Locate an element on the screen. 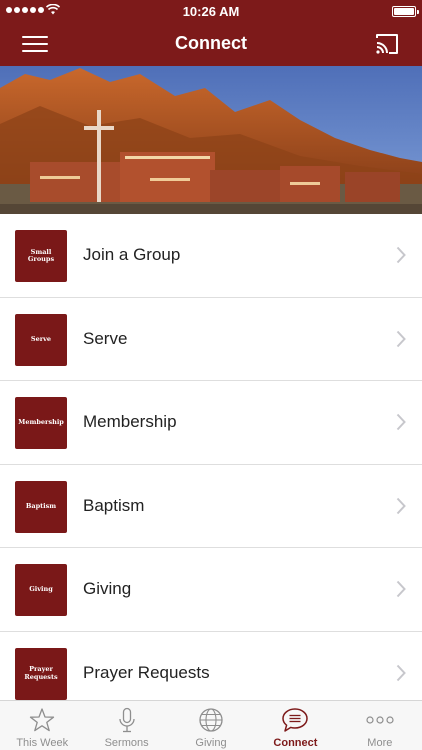 This screenshot has width=422, height=750. giving-thumbnail: Giving is located at coordinates (41, 590).